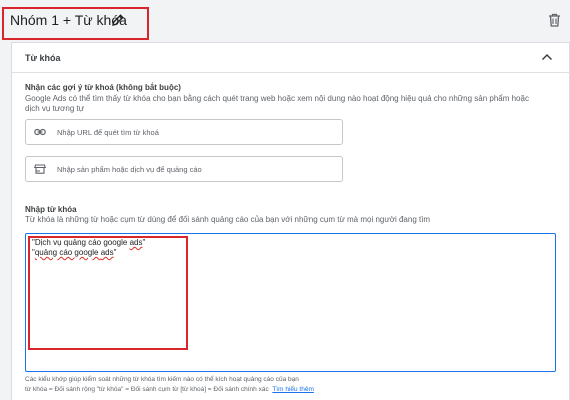 Image resolution: width=570 pixels, height=400 pixels. I want to click on highlight-box-keywords, so click(108, 293).